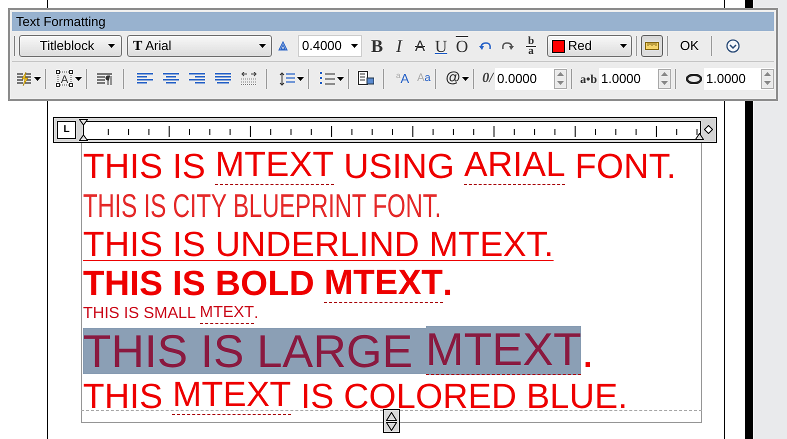 The image size is (787, 439). What do you see at coordinates (199, 46) in the screenshot?
I see `font-dropdown: T Arial` at bounding box center [199, 46].